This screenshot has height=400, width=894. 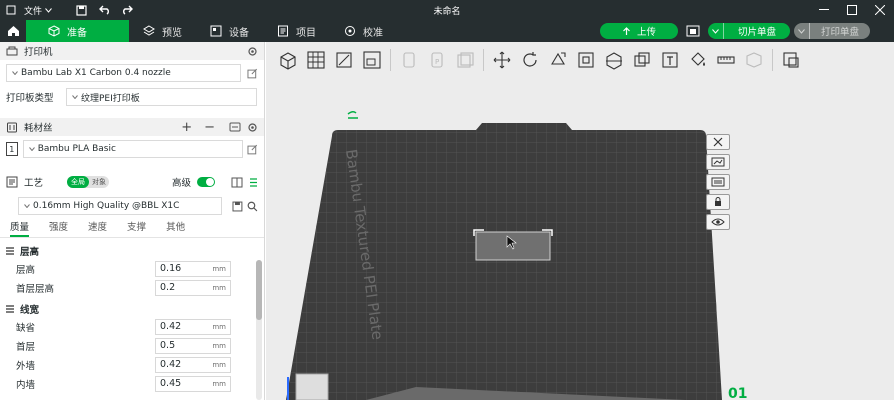 What do you see at coordinates (96, 73) in the screenshot?
I see `printer-name: Bambu Lab X1 Carbon 0.4 nozzle` at bounding box center [96, 73].